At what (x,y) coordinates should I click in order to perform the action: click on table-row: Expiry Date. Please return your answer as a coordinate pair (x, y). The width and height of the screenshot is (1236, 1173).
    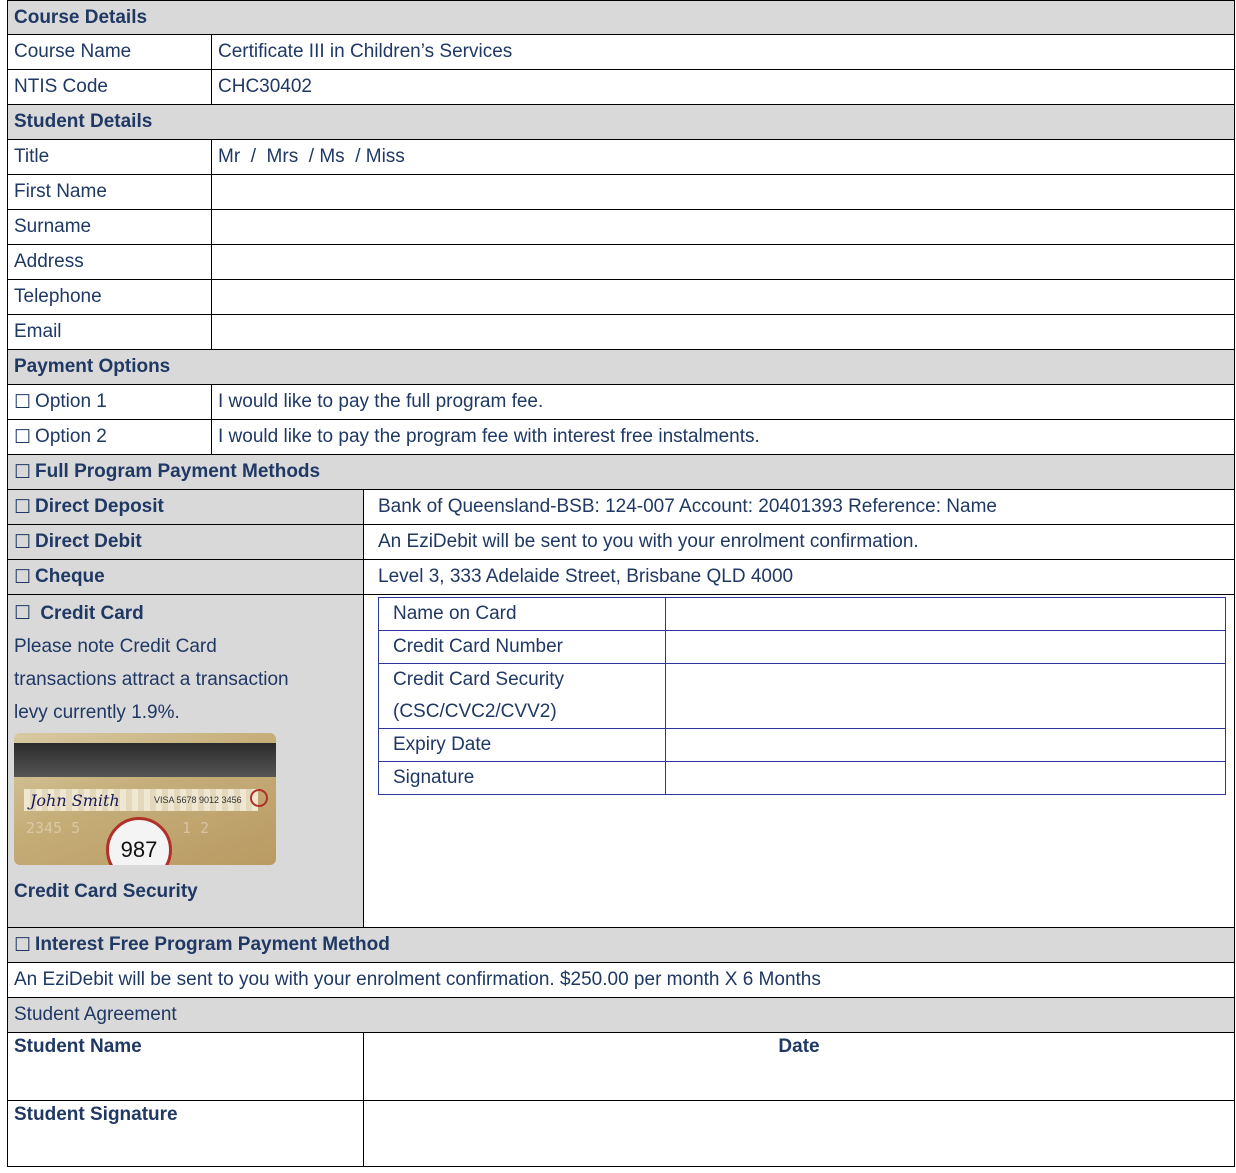
    Looking at the image, I should click on (802, 745).